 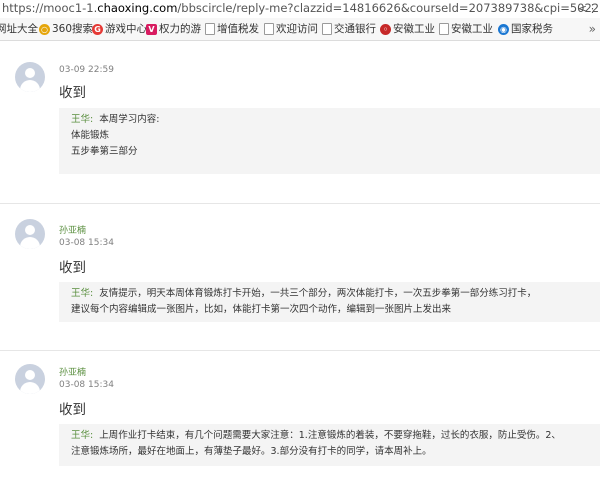 What do you see at coordinates (151, 29) in the screenshot?
I see `v-icon: V` at bounding box center [151, 29].